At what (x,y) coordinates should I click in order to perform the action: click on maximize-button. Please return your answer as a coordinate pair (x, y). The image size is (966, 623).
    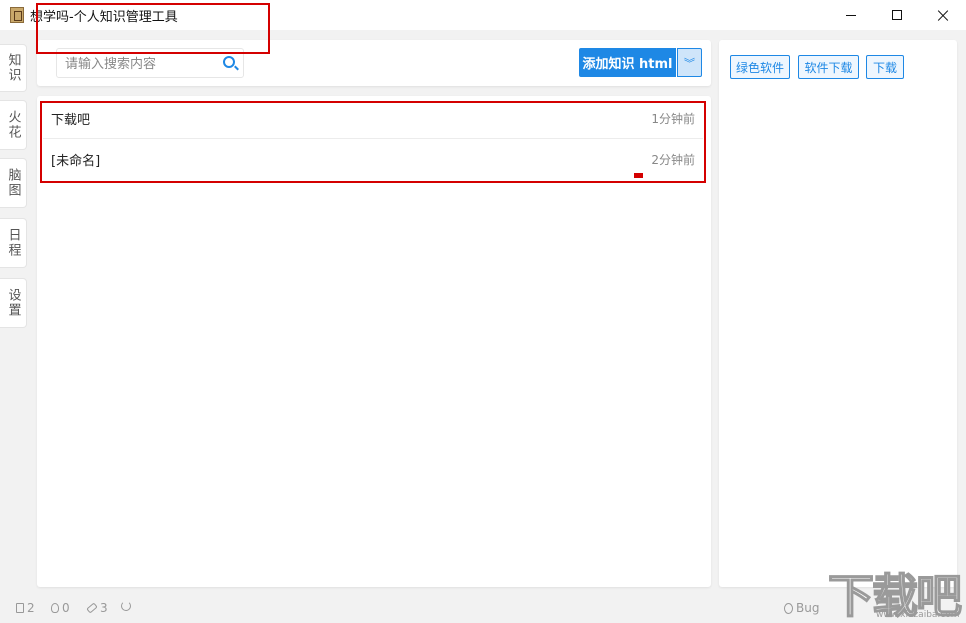
    Looking at the image, I should click on (897, 15).